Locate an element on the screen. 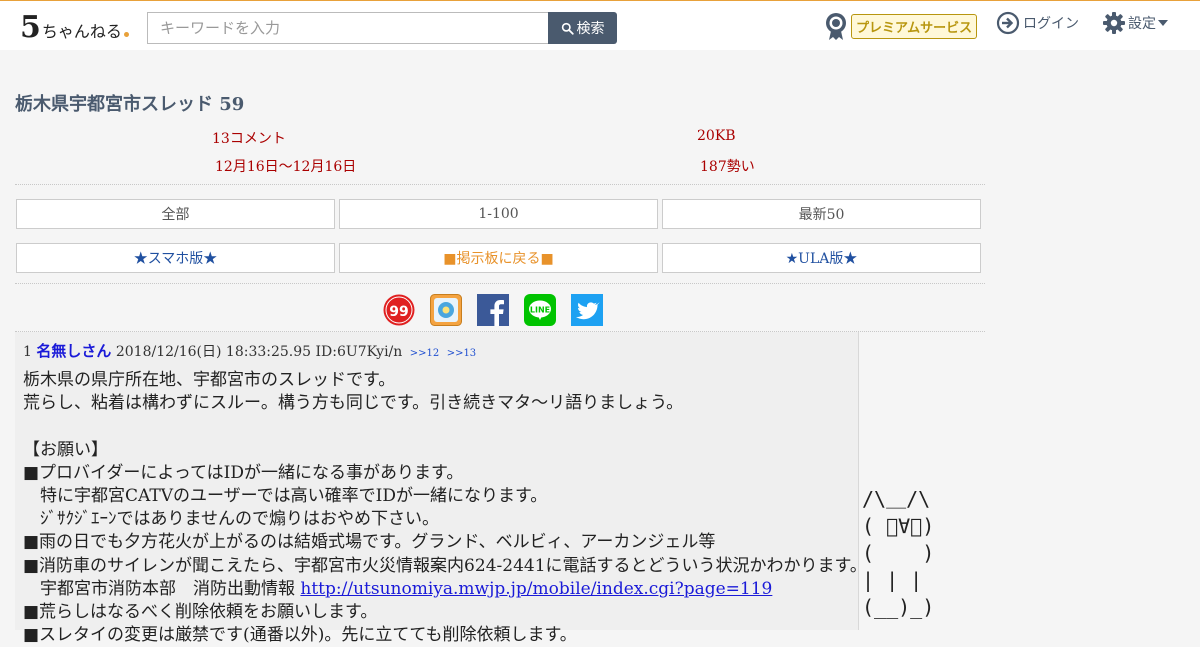  comment-count: 13コメント is located at coordinates (249, 139).